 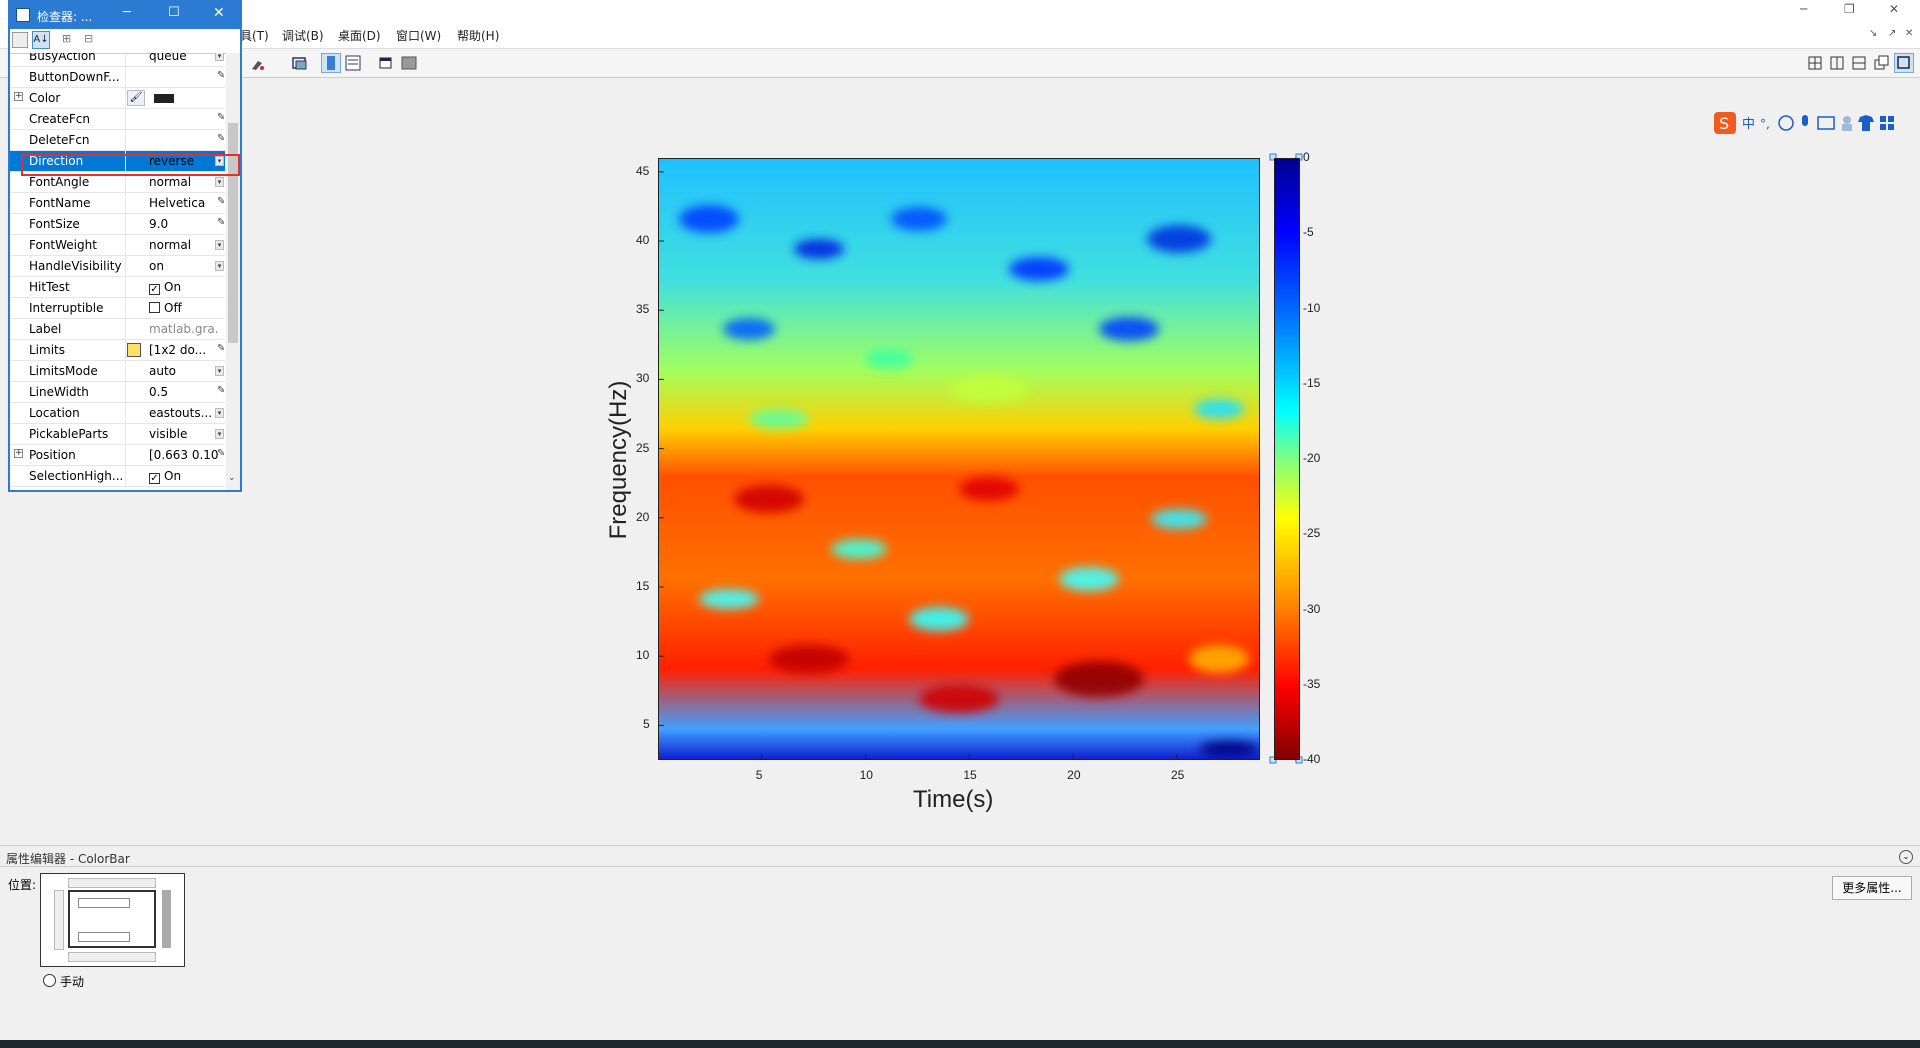 What do you see at coordinates (49, 980) in the screenshot?
I see `manual-radio` at bounding box center [49, 980].